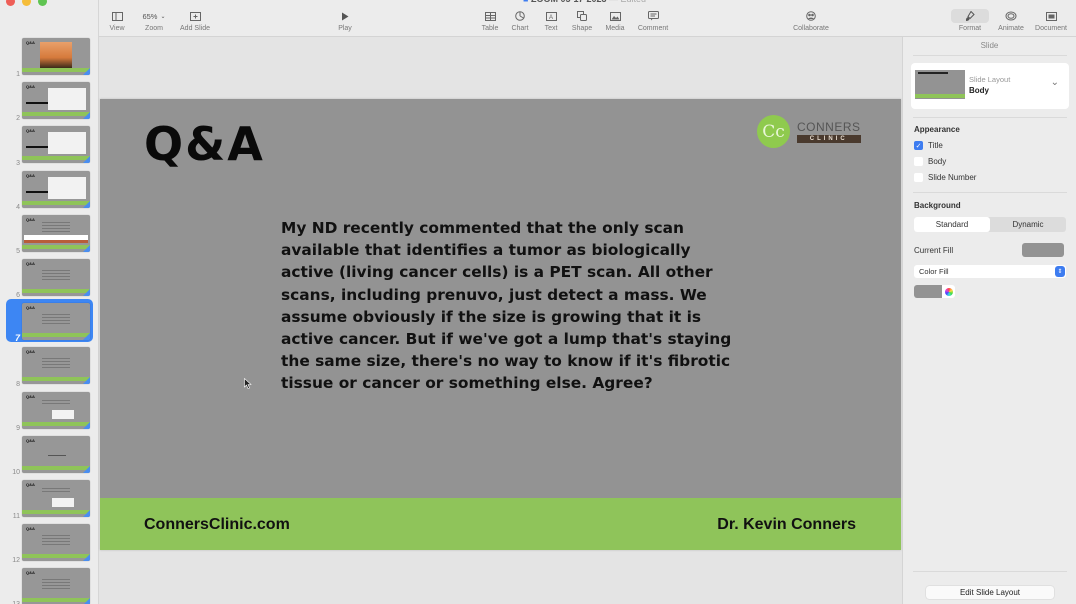 This screenshot has width=1076, height=604. I want to click on document-icon: ■, so click(525, 2).